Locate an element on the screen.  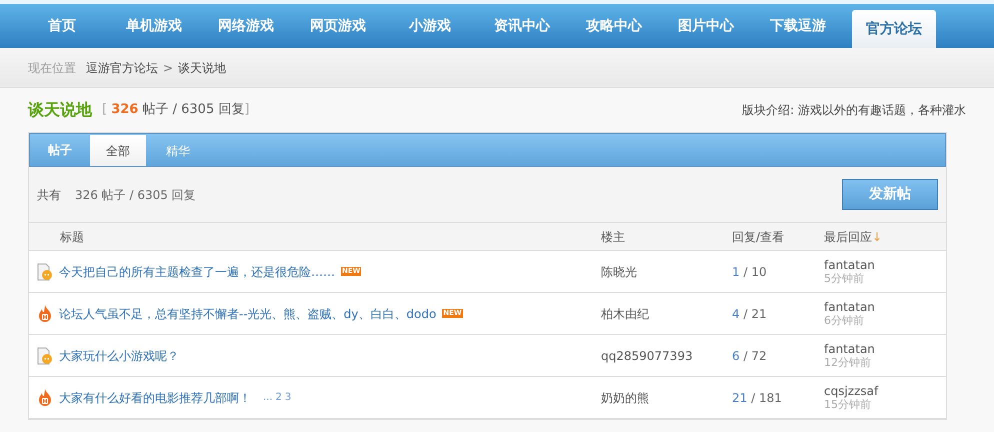
column-header: 楼主 is located at coordinates (613, 237).